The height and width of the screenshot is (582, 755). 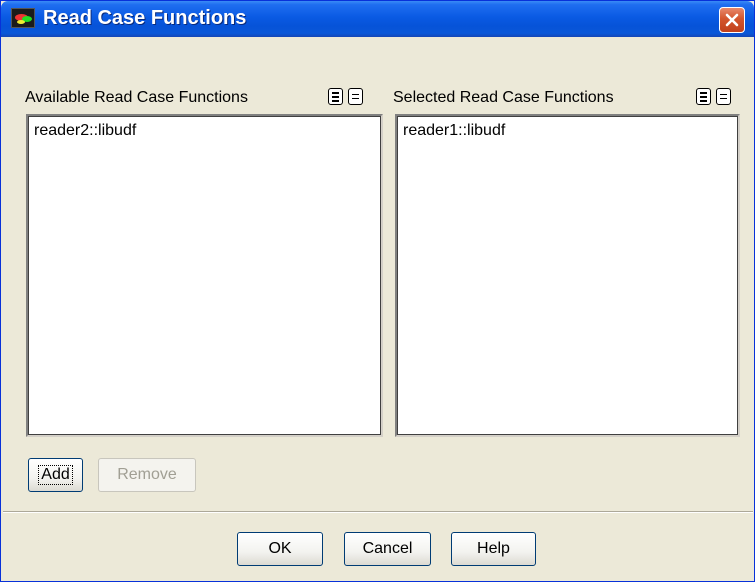 I want to click on close-button, so click(x=732, y=20).